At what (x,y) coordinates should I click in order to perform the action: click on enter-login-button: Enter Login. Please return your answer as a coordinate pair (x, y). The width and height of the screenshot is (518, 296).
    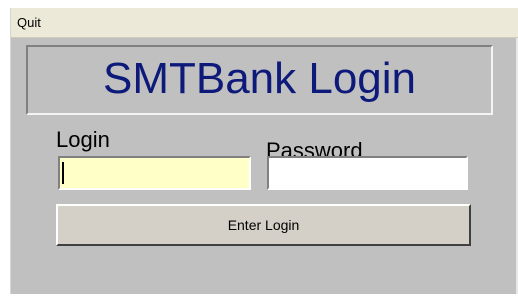
    Looking at the image, I should click on (263, 225).